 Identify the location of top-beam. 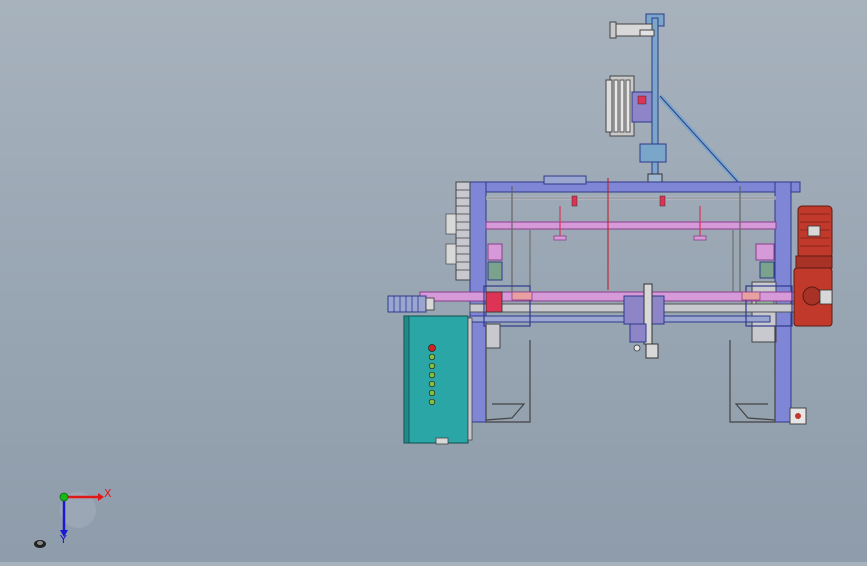
(635, 187).